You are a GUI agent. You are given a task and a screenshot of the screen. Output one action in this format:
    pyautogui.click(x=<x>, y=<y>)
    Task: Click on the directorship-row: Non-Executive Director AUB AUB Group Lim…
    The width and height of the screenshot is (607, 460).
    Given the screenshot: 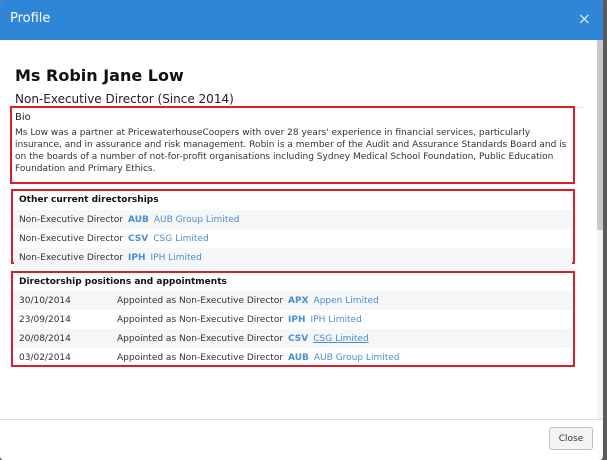 What is the action you would take?
    pyautogui.click(x=293, y=219)
    